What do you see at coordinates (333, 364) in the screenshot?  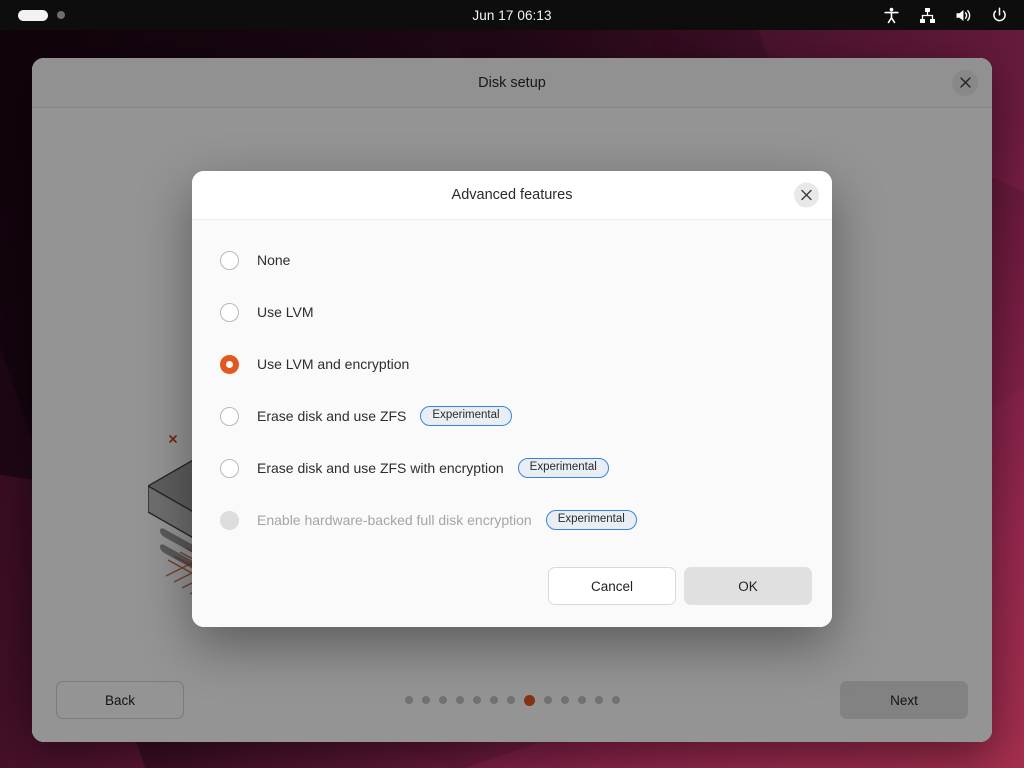 I see `radio-label-2: Use LVM and encryption` at bounding box center [333, 364].